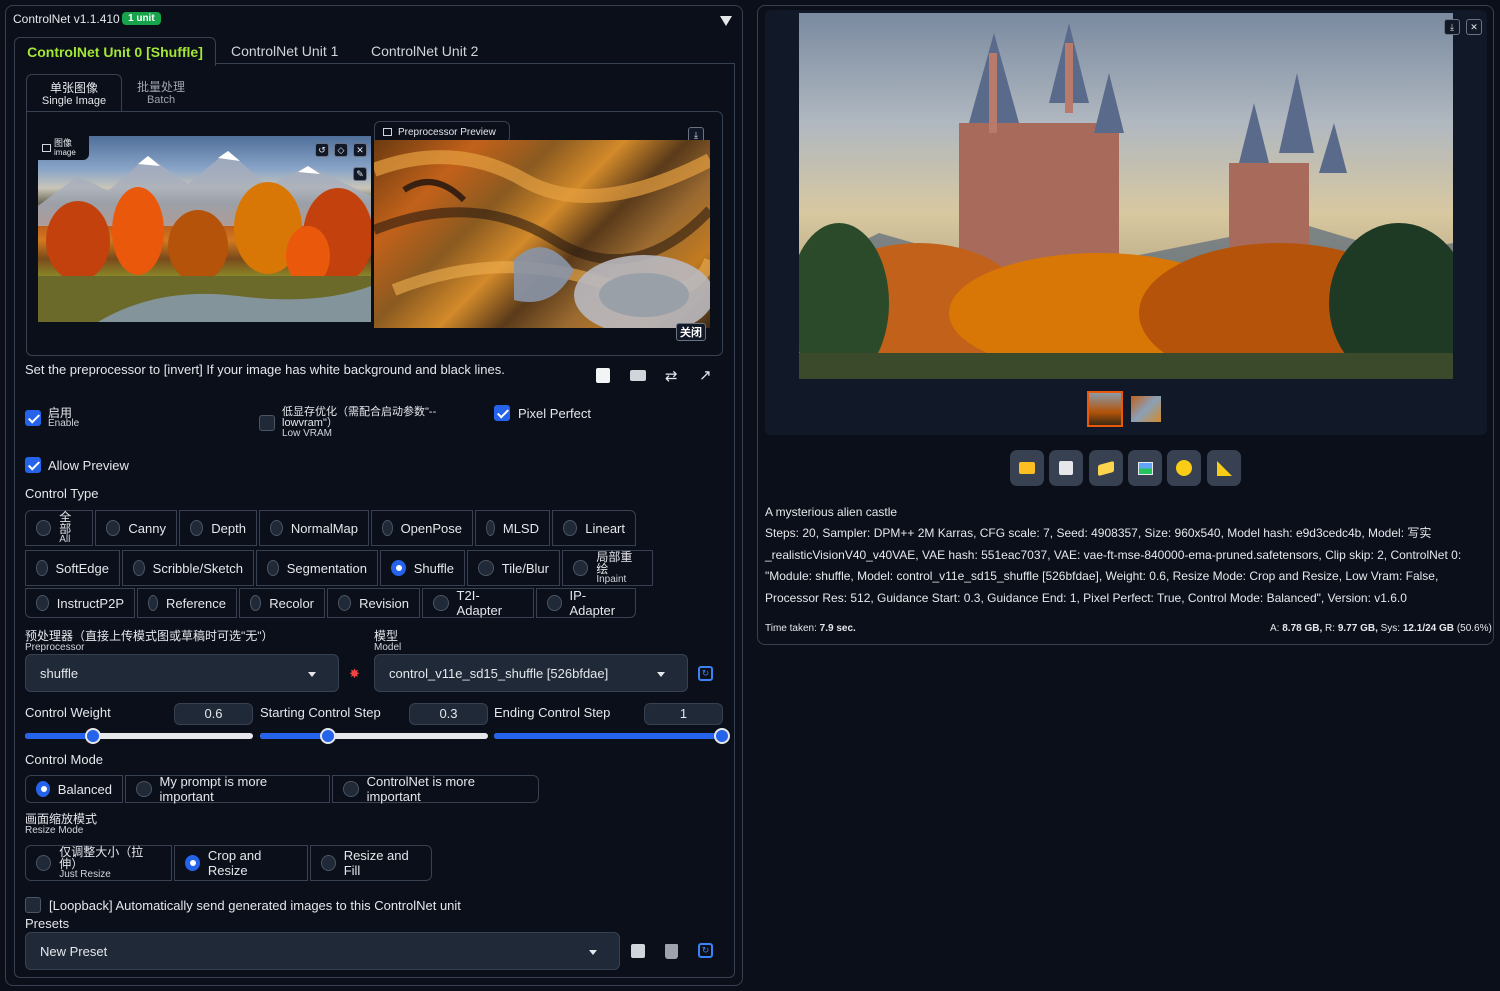 The height and width of the screenshot is (991, 1500). What do you see at coordinates (241, 863) in the screenshot?
I see `resize-mode-crop-resize: Crop and Resize` at bounding box center [241, 863].